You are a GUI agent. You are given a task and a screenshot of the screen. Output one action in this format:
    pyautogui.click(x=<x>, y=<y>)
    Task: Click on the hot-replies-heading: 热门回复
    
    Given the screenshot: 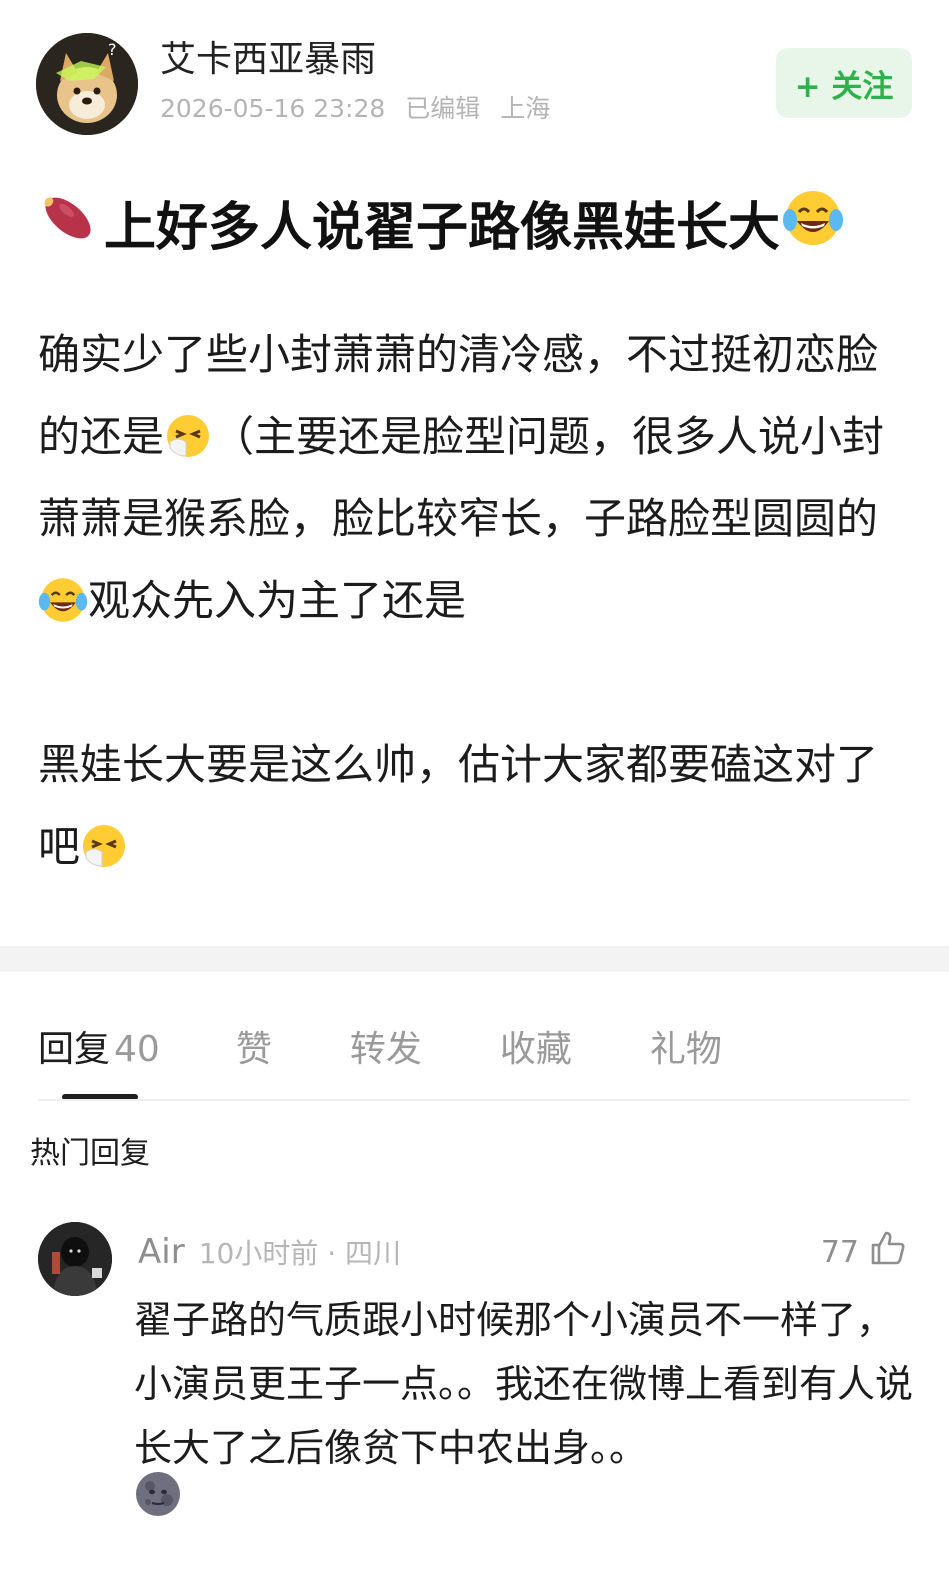 What is the action you would take?
    pyautogui.click(x=90, y=1153)
    